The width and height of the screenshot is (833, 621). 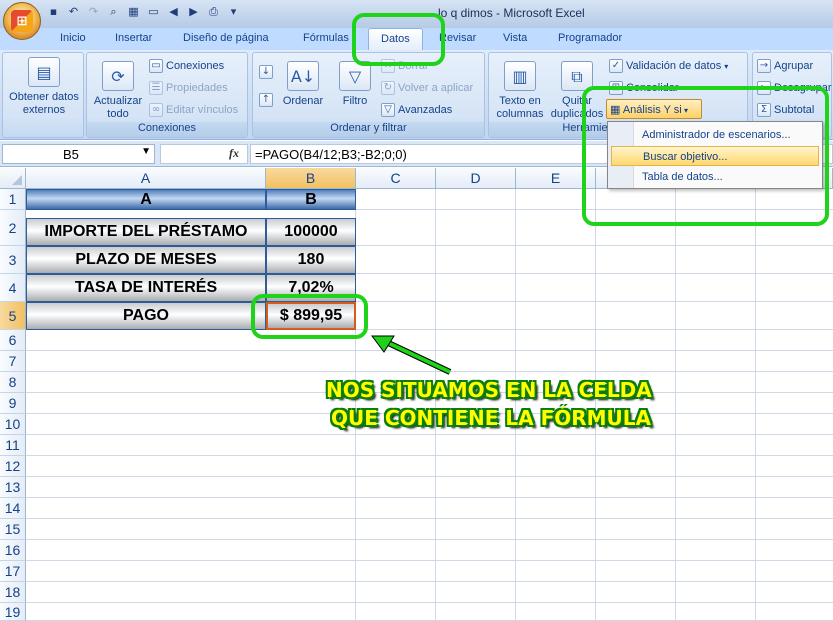 What do you see at coordinates (133, 38) in the screenshot?
I see `tab-insertar: Insertar` at bounding box center [133, 38].